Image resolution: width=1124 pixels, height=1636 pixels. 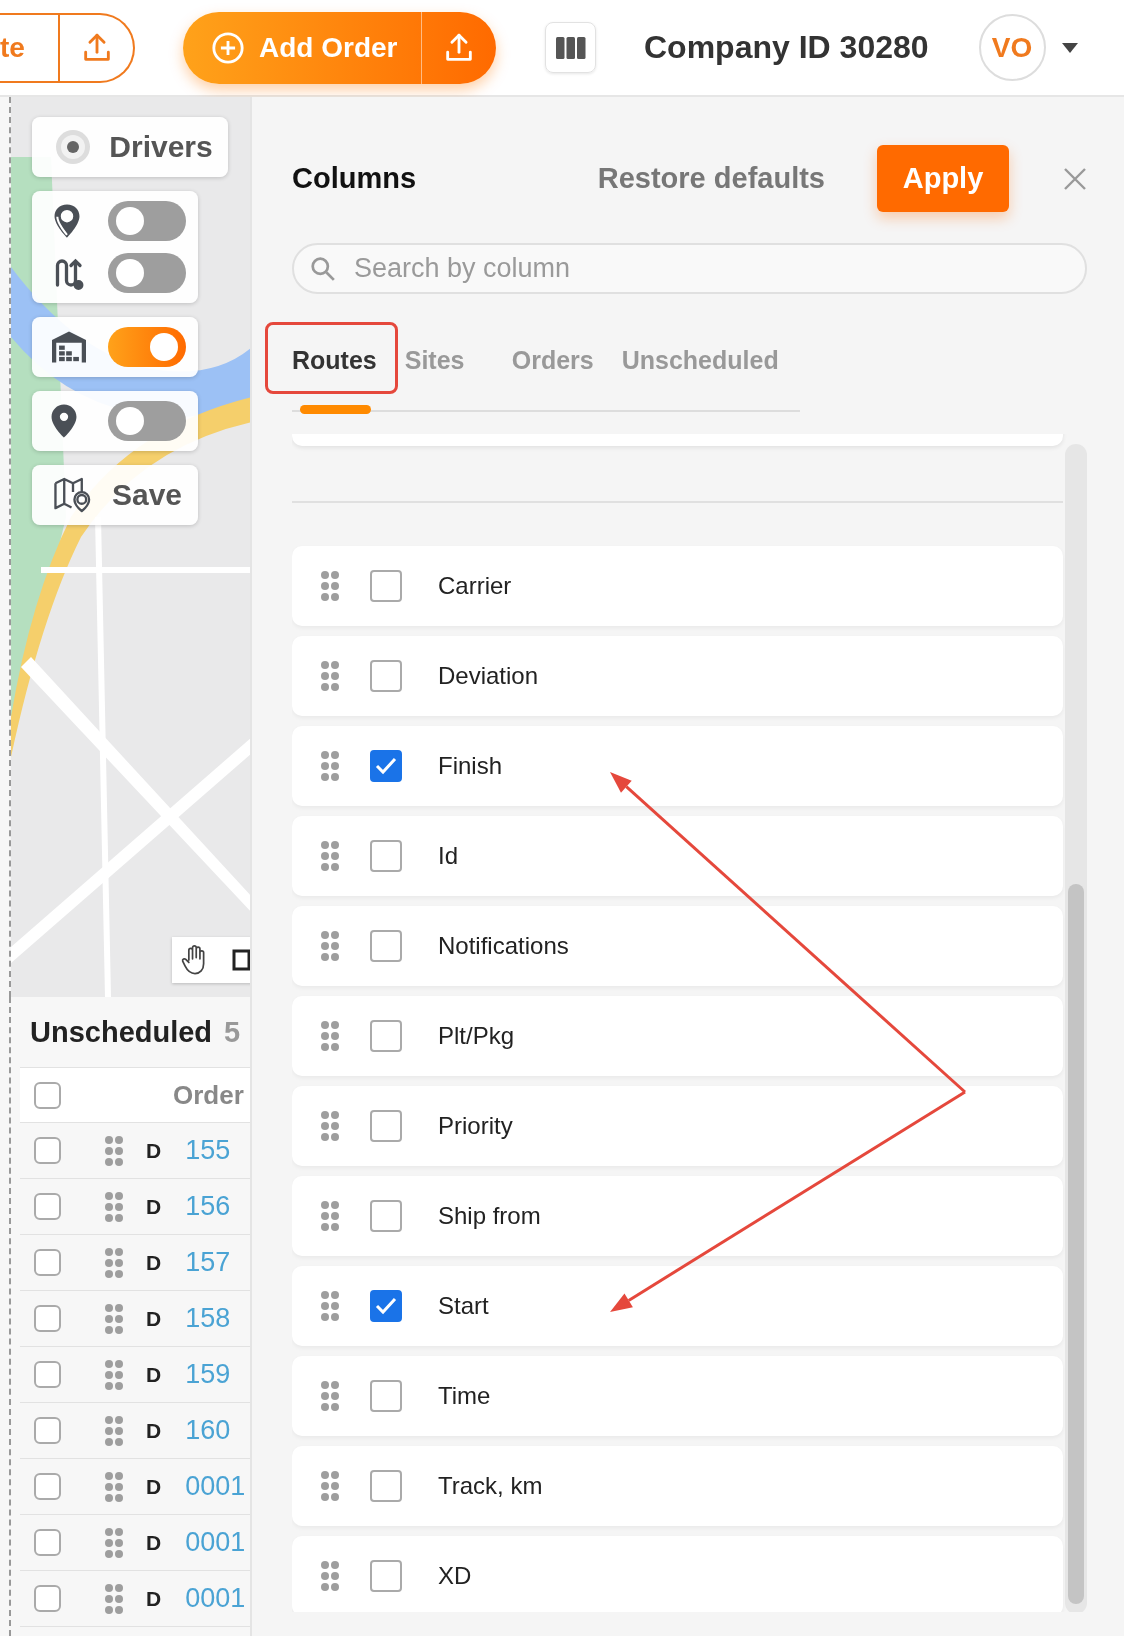 What do you see at coordinates (130, 147) in the screenshot?
I see `drivers-button: Drivers` at bounding box center [130, 147].